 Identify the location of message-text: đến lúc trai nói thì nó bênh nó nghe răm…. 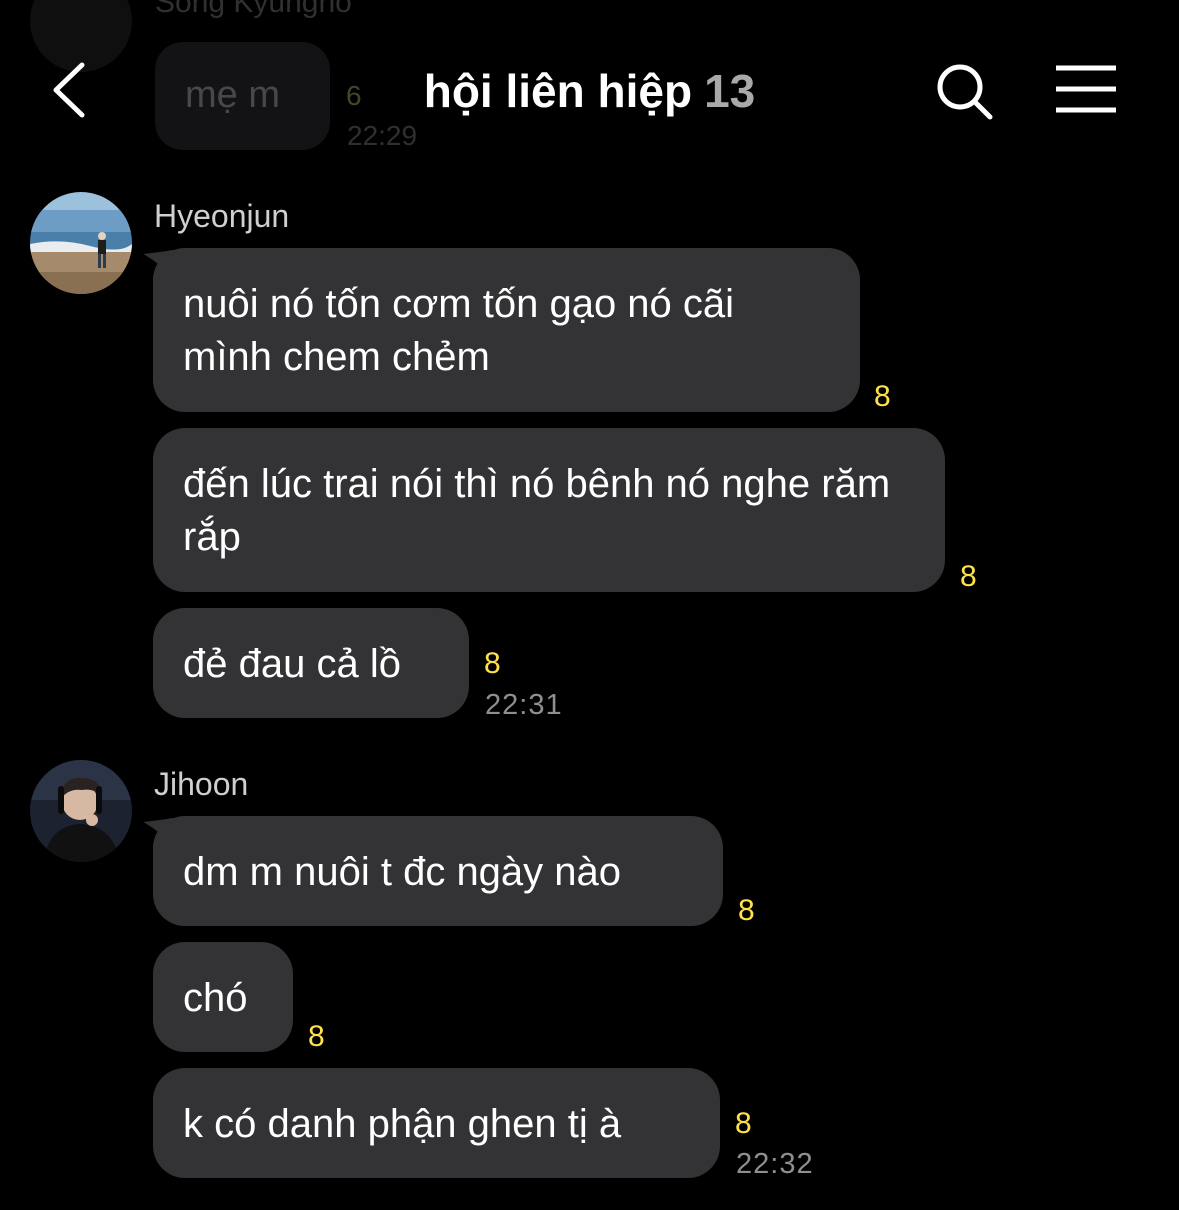
(542, 510).